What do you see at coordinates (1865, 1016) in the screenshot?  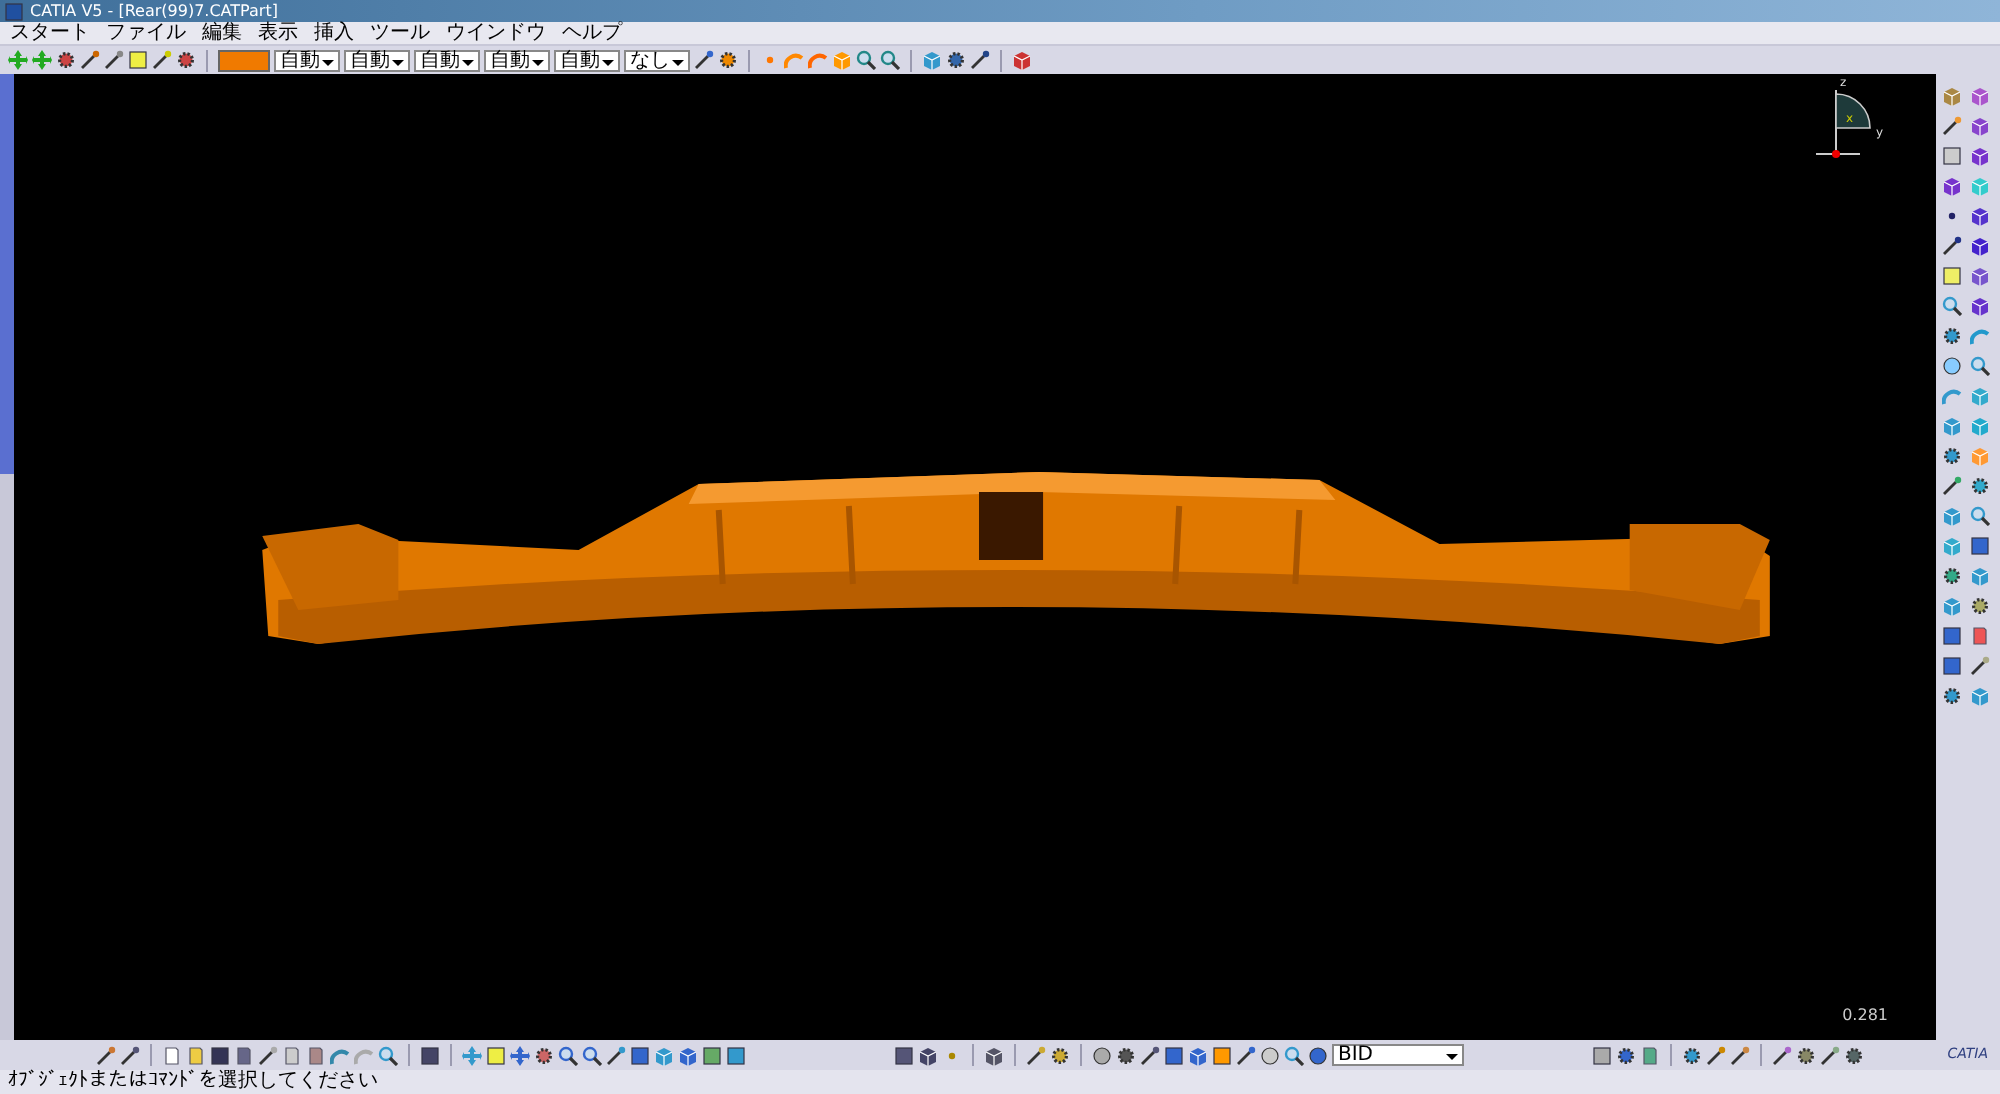 I see `scale-readout: 0.281` at bounding box center [1865, 1016].